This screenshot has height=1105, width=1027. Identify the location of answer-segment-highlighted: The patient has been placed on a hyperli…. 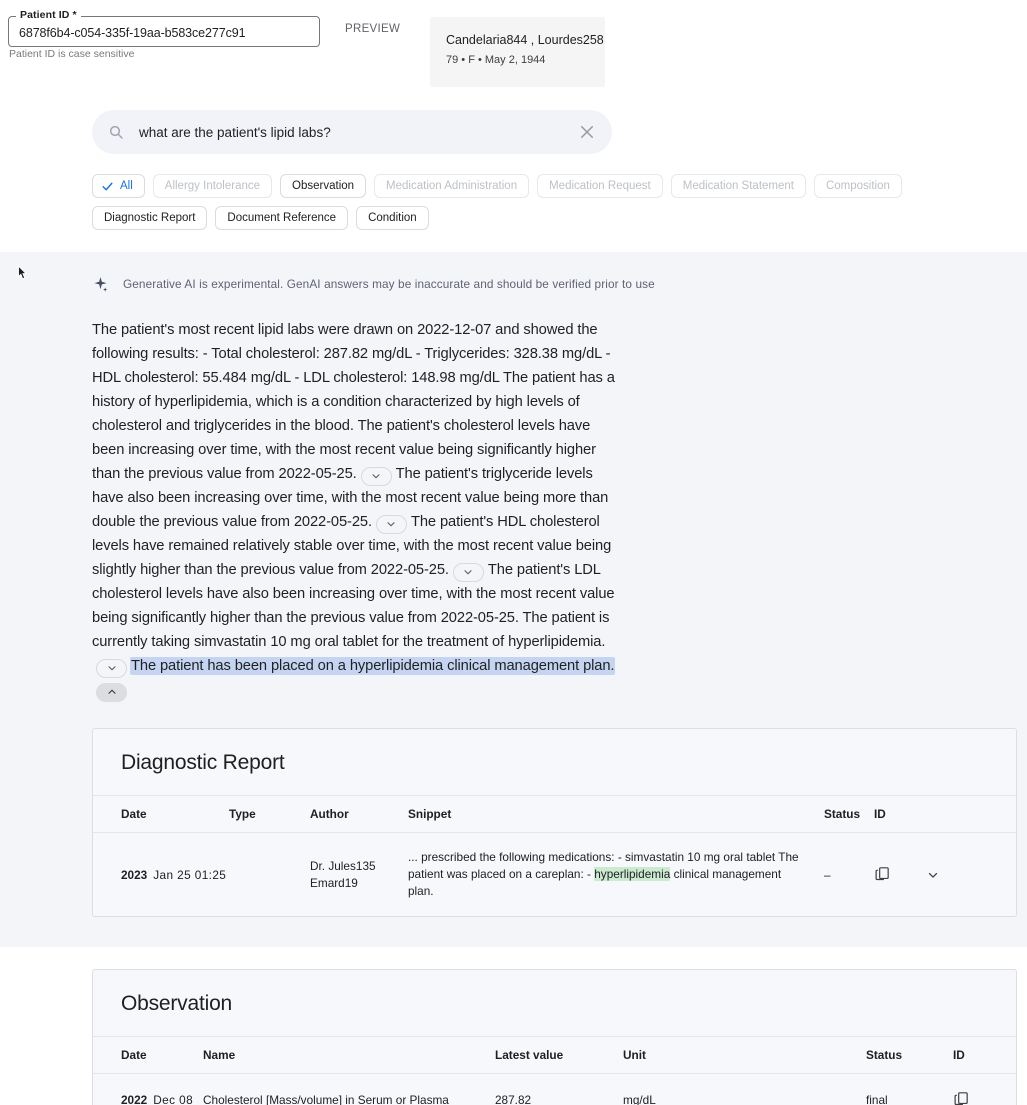
(373, 666).